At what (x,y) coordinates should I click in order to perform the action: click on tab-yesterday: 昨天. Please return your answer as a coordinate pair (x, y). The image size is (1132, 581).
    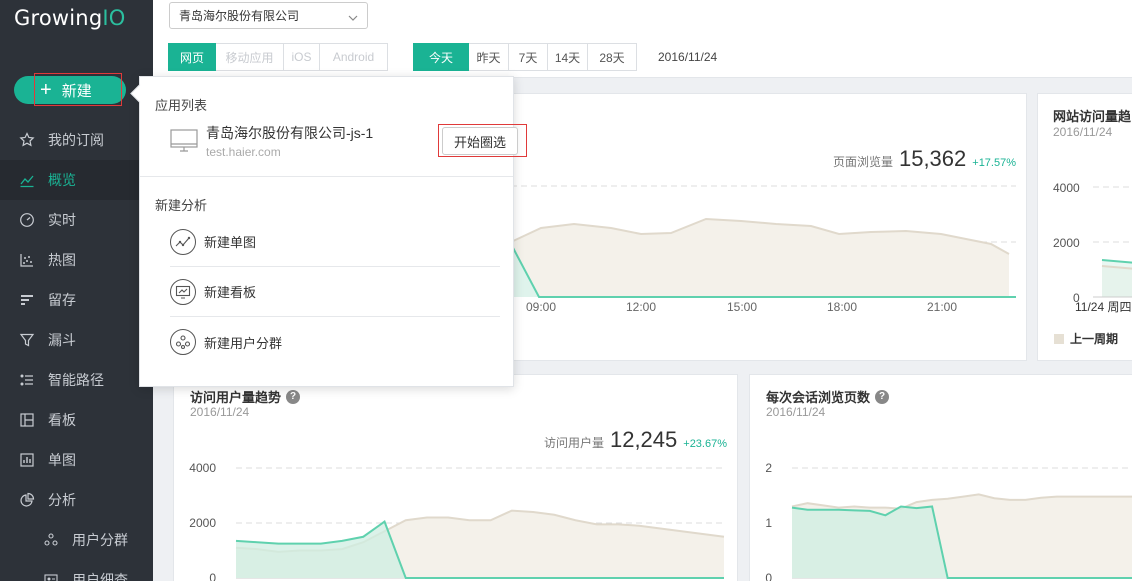
    Looking at the image, I should click on (489, 57).